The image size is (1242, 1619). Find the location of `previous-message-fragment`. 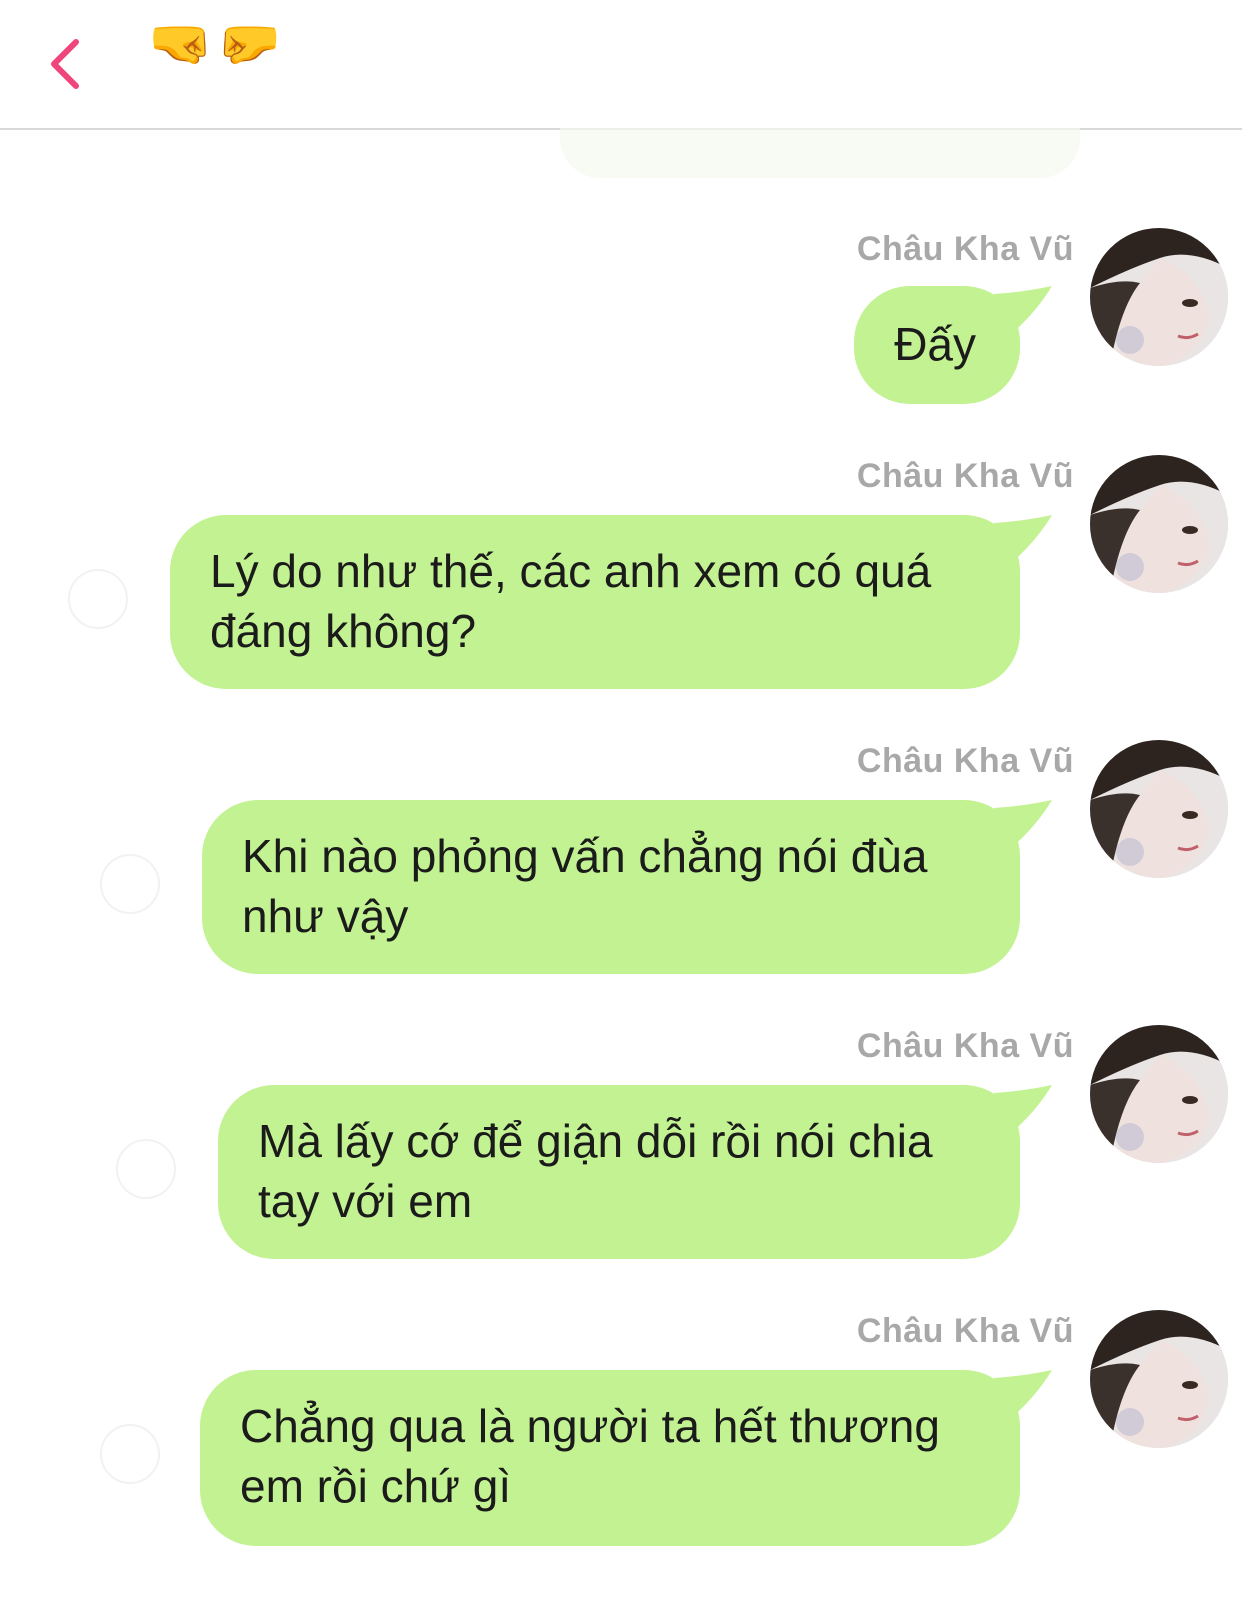

previous-message-fragment is located at coordinates (820, 153).